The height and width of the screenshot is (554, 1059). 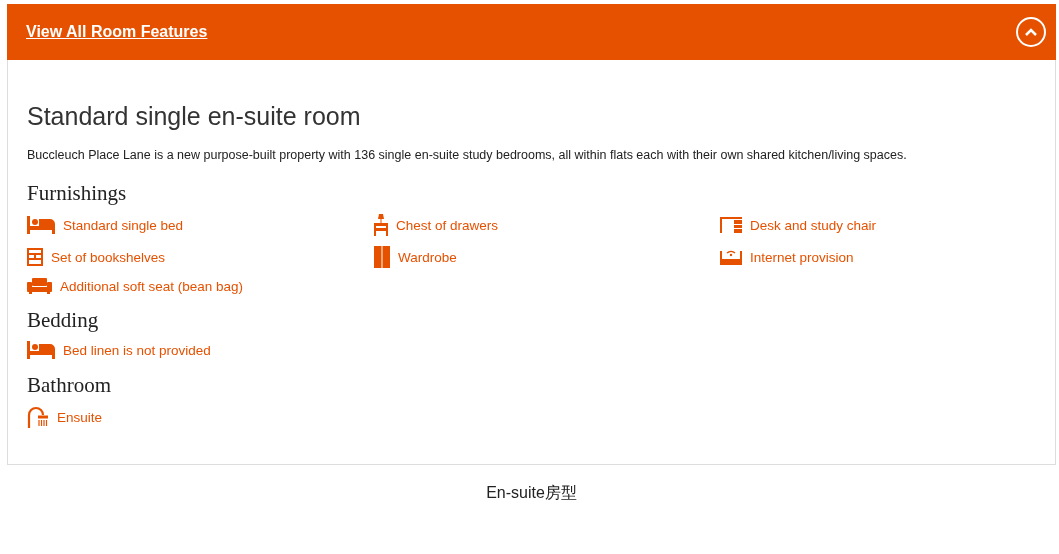 I want to click on view-all-room-features-link: View All Room Features, so click(x=117, y=32).